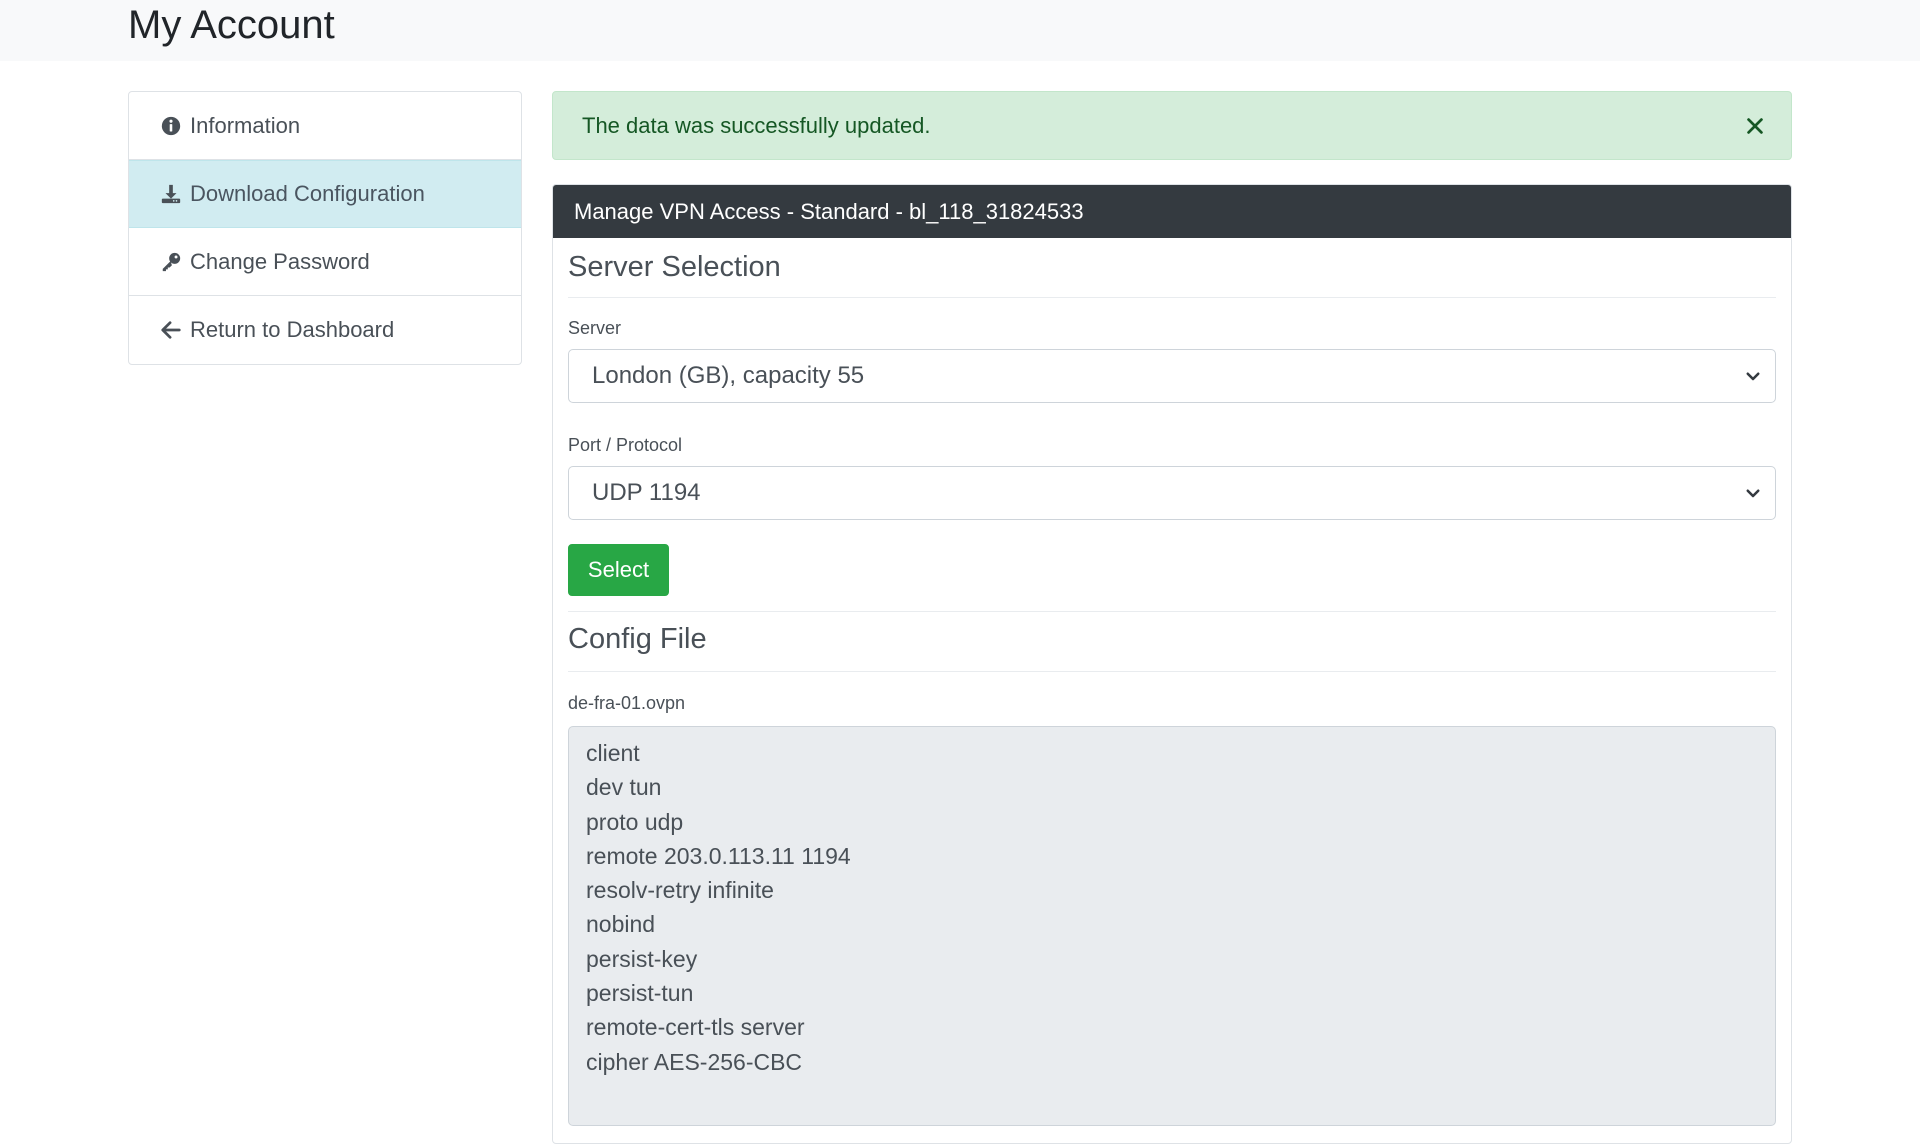 Image resolution: width=1920 pixels, height=1144 pixels. What do you see at coordinates (171, 330) in the screenshot?
I see `arrow-left-icon` at bounding box center [171, 330].